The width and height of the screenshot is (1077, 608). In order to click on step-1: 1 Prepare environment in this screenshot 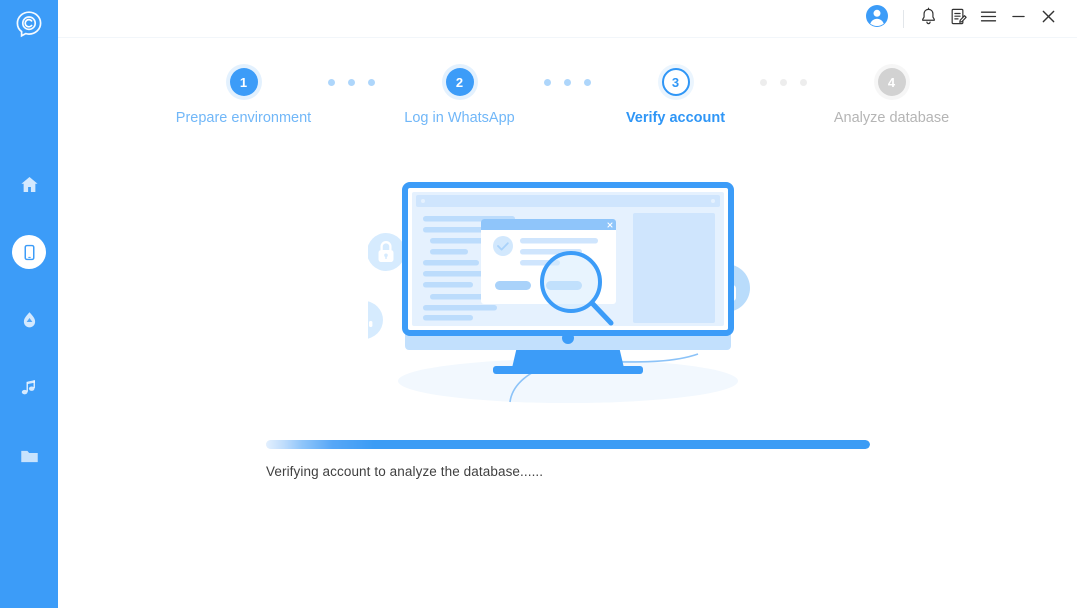, I will do `click(244, 97)`.